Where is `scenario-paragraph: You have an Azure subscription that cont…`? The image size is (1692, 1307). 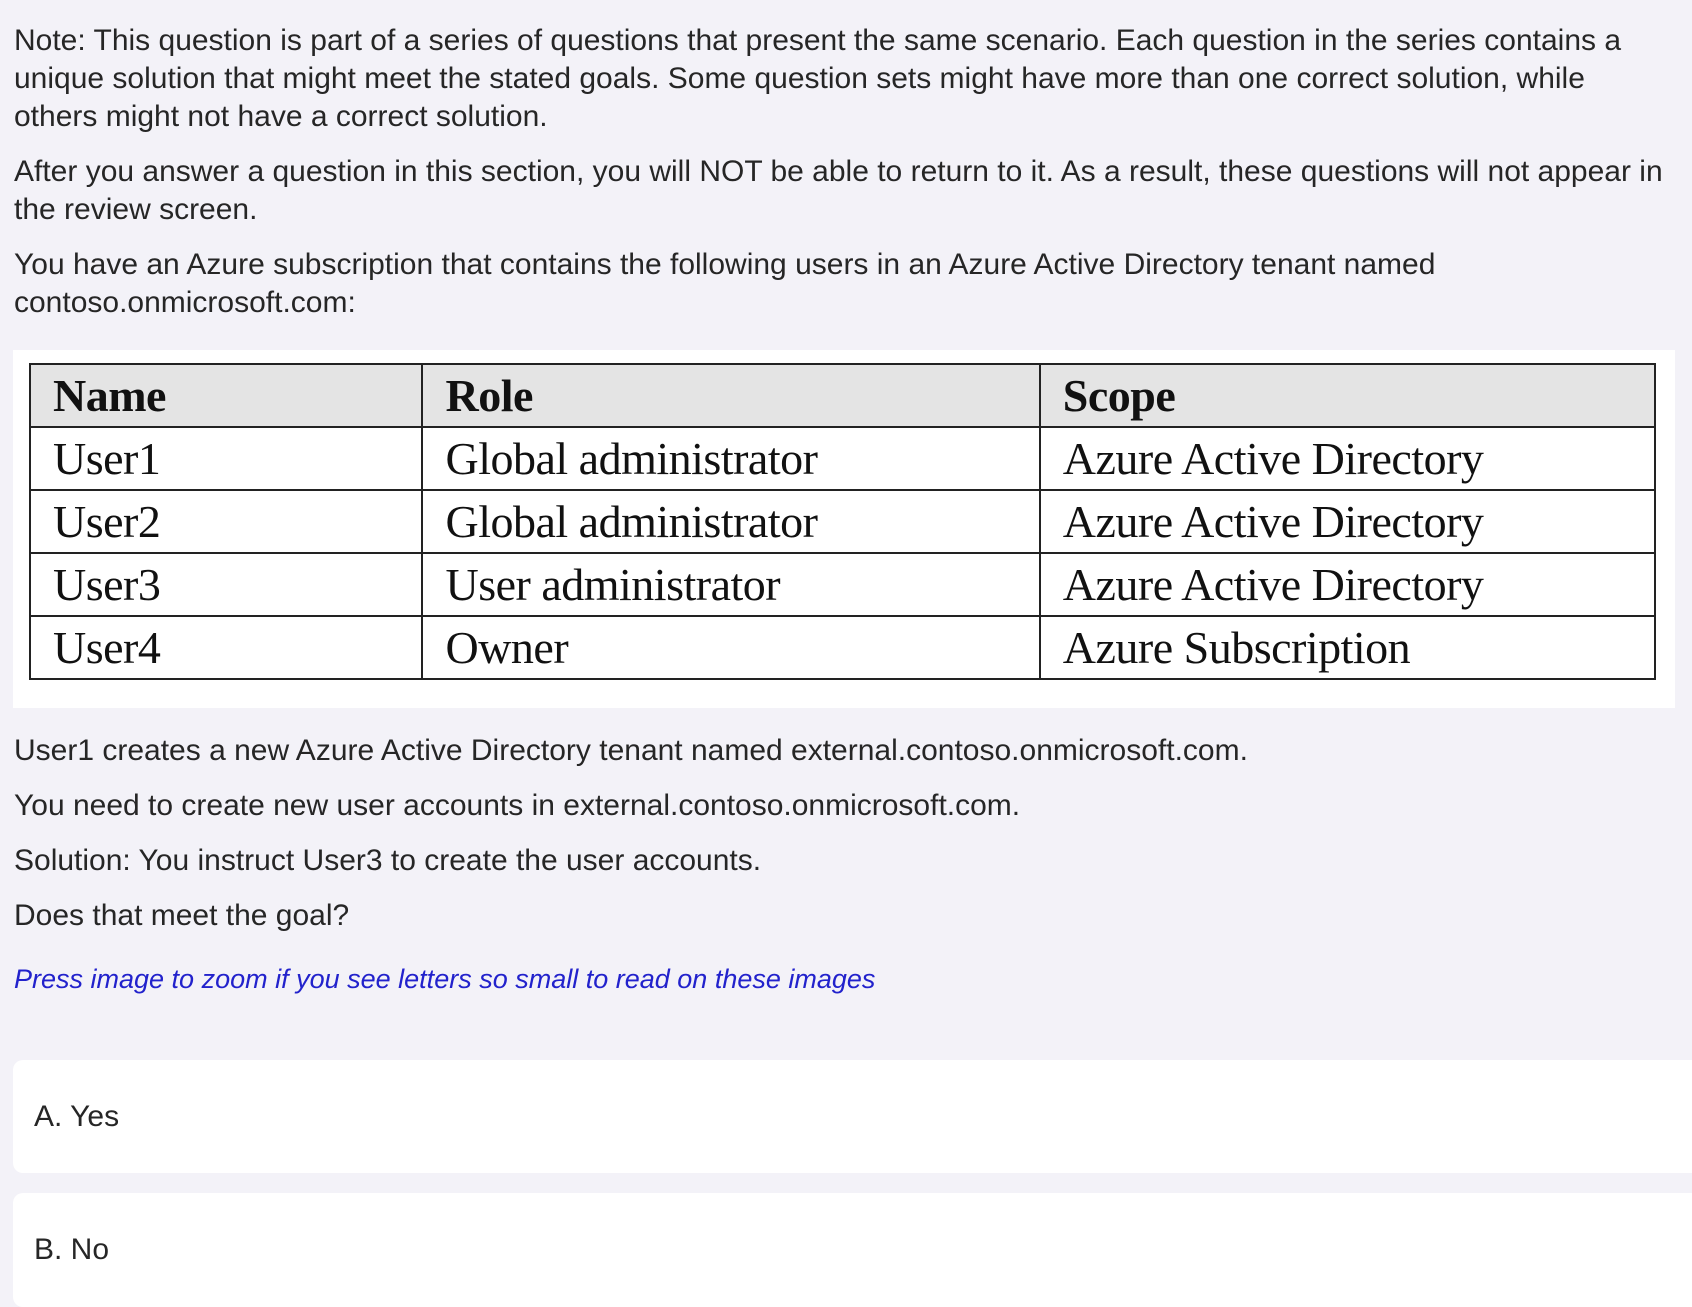
scenario-paragraph: You have an Azure subscription that cont… is located at coordinates (725, 283).